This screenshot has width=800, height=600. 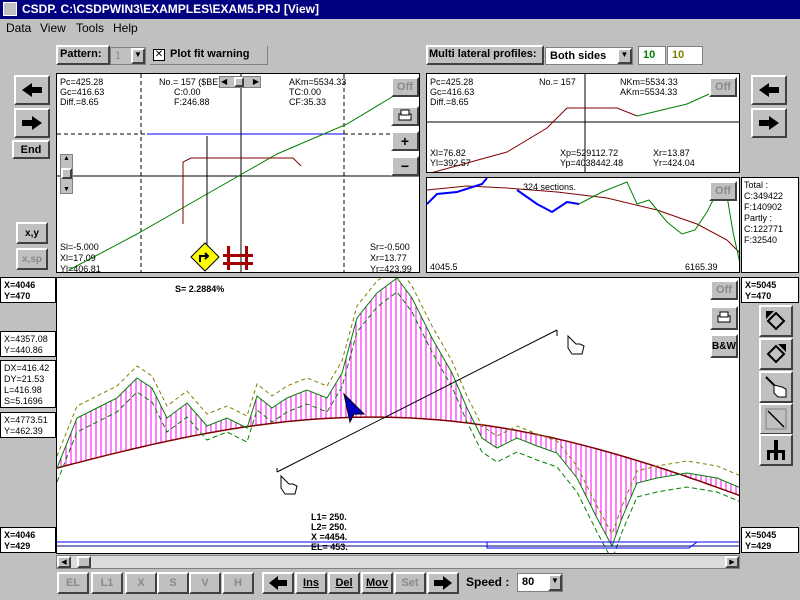 I want to click on v-button: V, so click(x=205, y=583).